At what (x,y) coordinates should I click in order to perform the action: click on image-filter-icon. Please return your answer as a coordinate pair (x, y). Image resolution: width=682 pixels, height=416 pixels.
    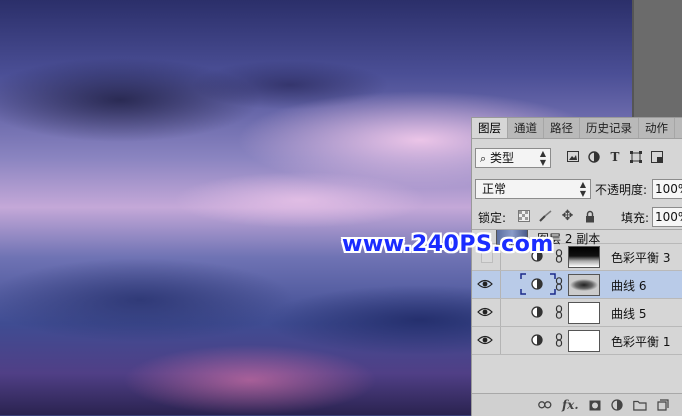
    Looking at the image, I should click on (573, 156).